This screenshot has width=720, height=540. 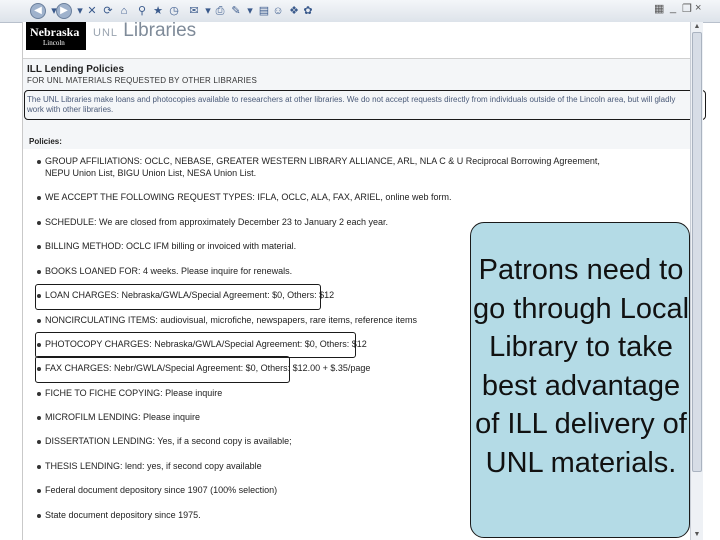 I want to click on minimize-button: _, so click(x=673, y=8).